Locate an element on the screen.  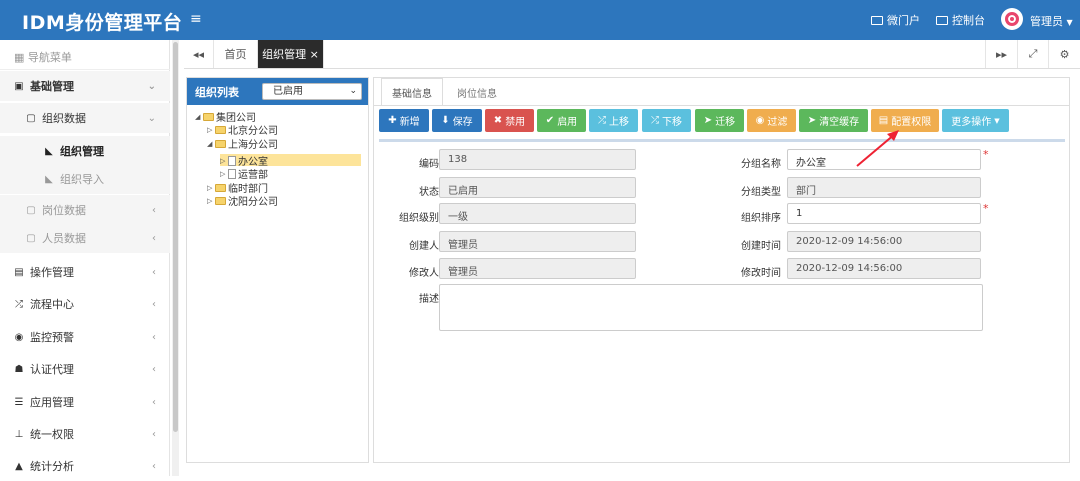
tab-scroll-right-button: ▸▸ is located at coordinates (1001, 54).